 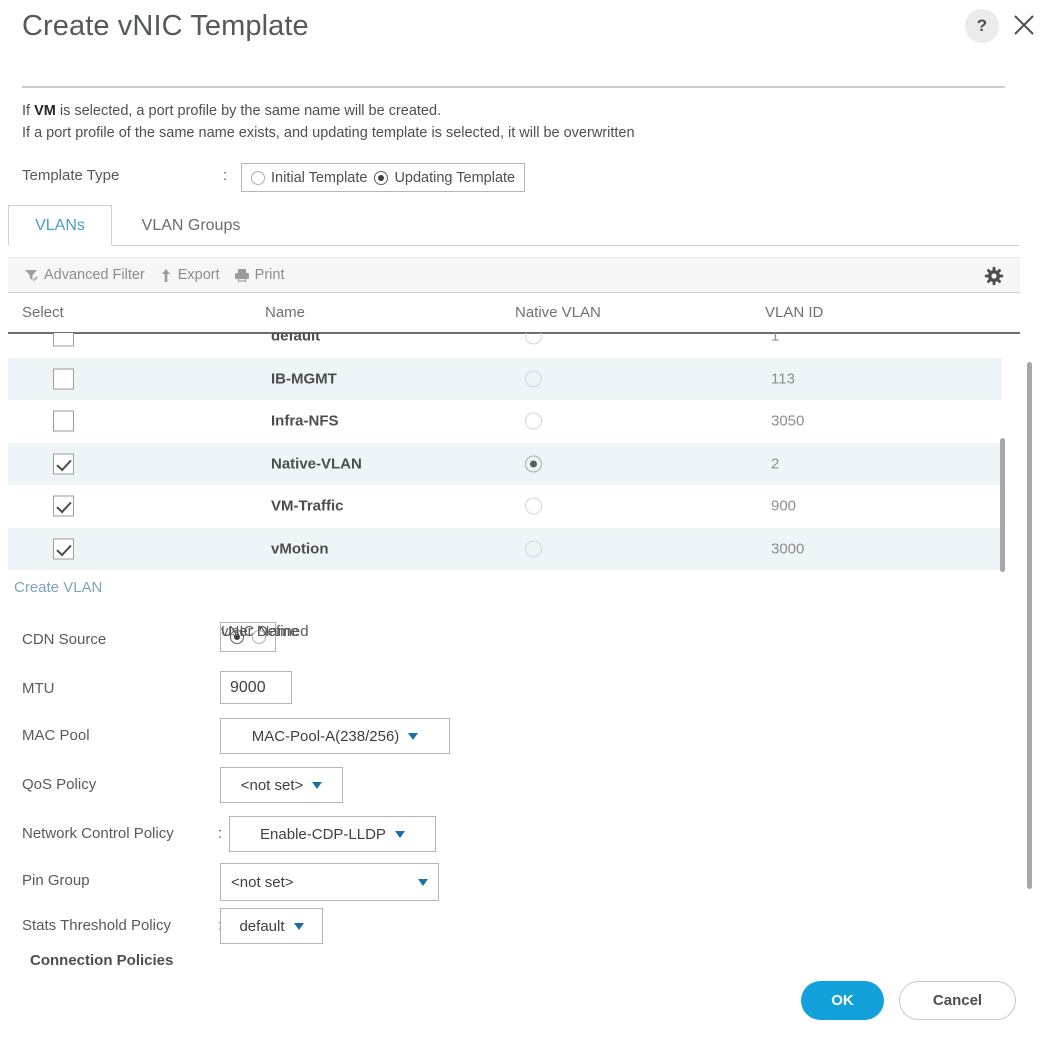 I want to click on row-name: vMotion, so click(x=300, y=549).